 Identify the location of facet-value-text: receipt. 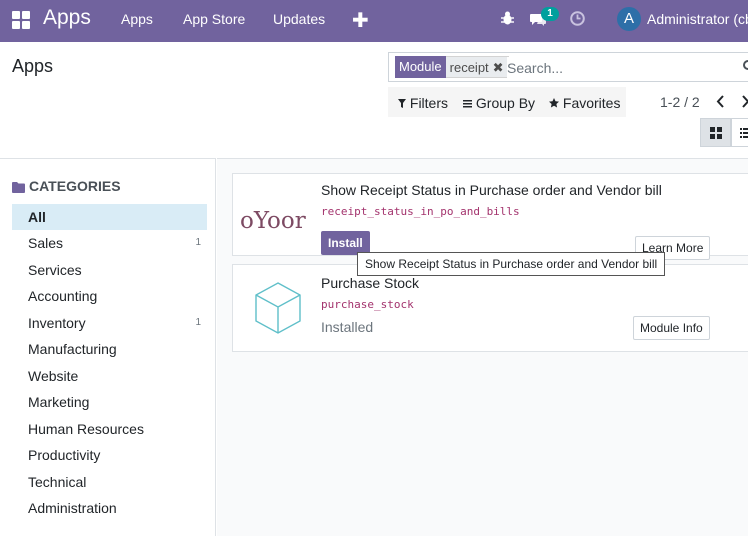
(469, 67).